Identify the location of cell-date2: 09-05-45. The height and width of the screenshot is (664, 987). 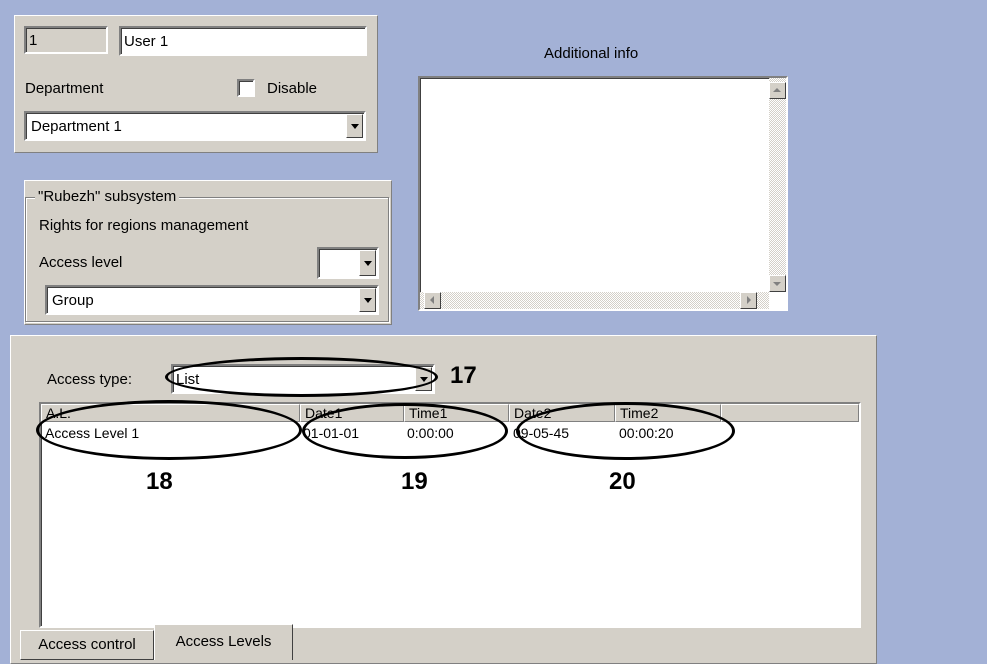
(541, 433).